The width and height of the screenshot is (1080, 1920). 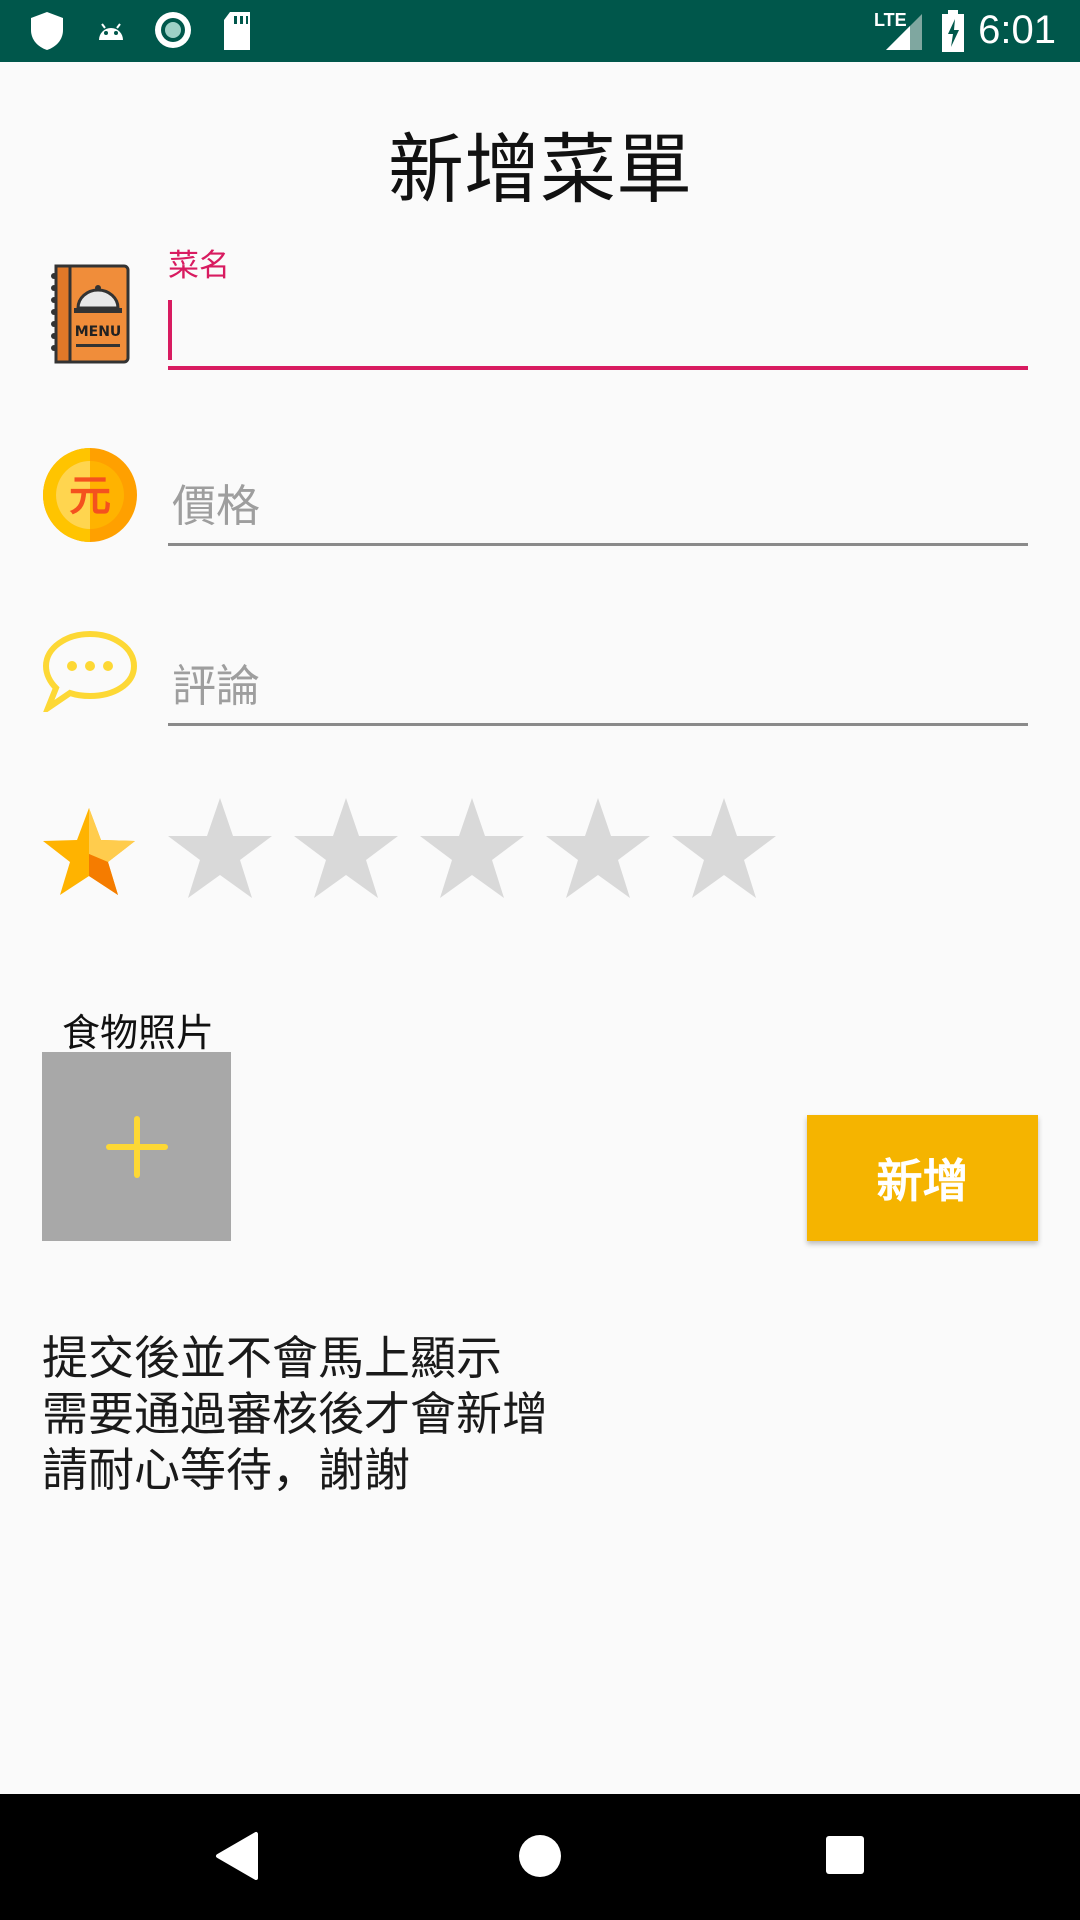 I want to click on circle-record-icon, so click(x=173, y=30).